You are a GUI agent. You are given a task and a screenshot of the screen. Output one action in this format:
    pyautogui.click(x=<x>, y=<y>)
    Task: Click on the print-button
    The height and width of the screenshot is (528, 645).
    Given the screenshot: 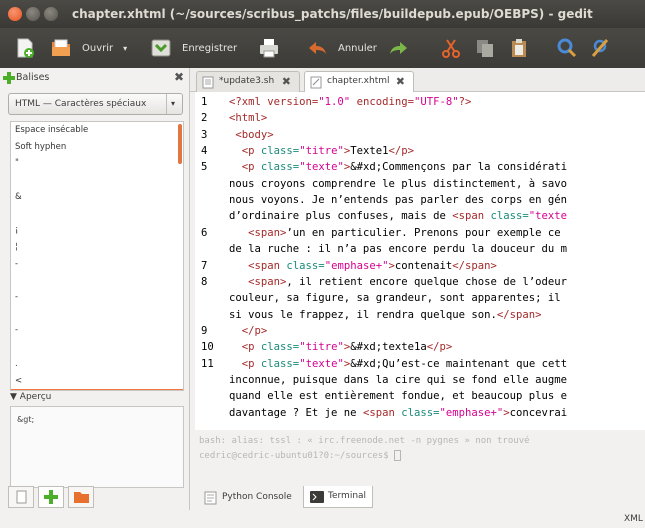 What is the action you would take?
    pyautogui.click(x=269, y=48)
    